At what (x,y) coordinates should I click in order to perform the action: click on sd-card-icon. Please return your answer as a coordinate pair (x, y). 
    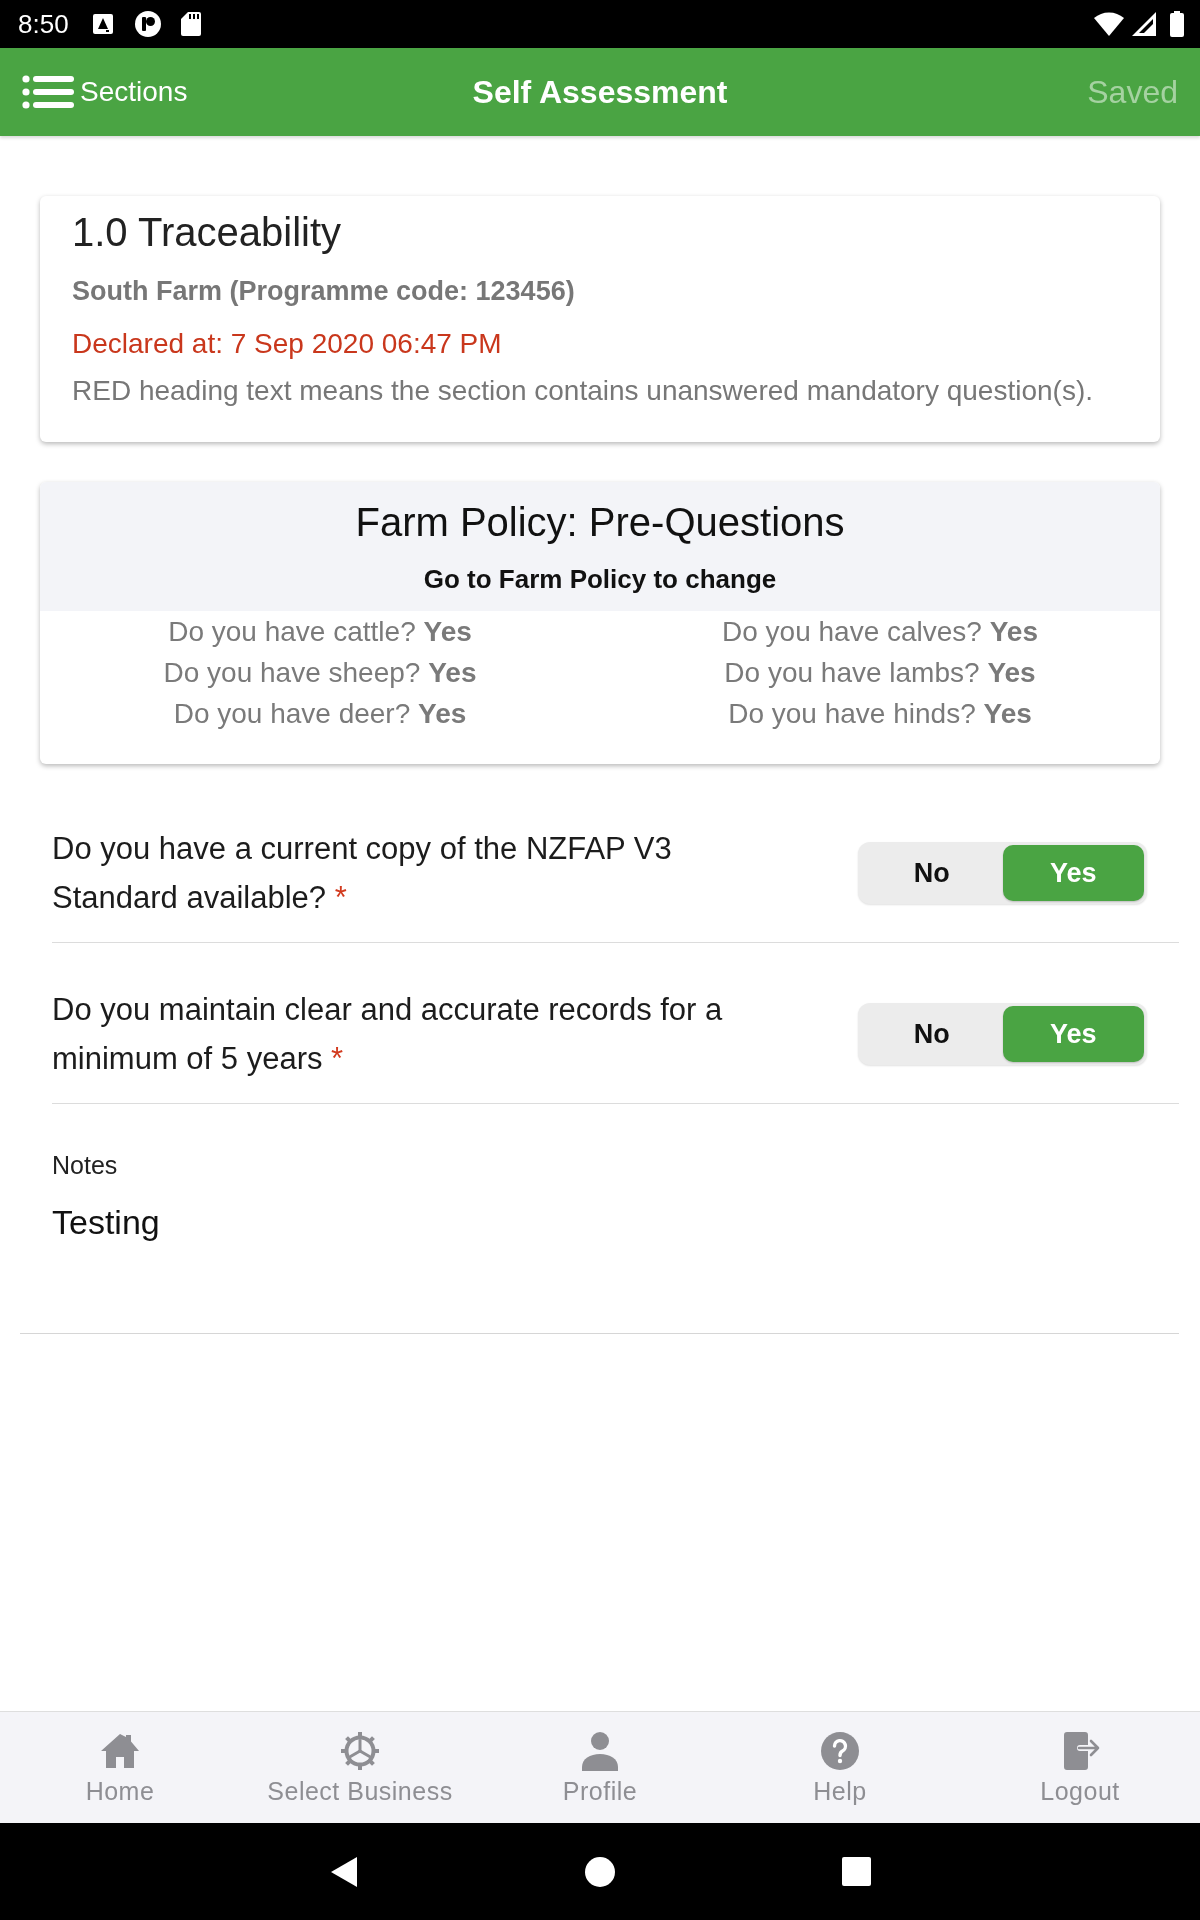
    Looking at the image, I should click on (190, 24).